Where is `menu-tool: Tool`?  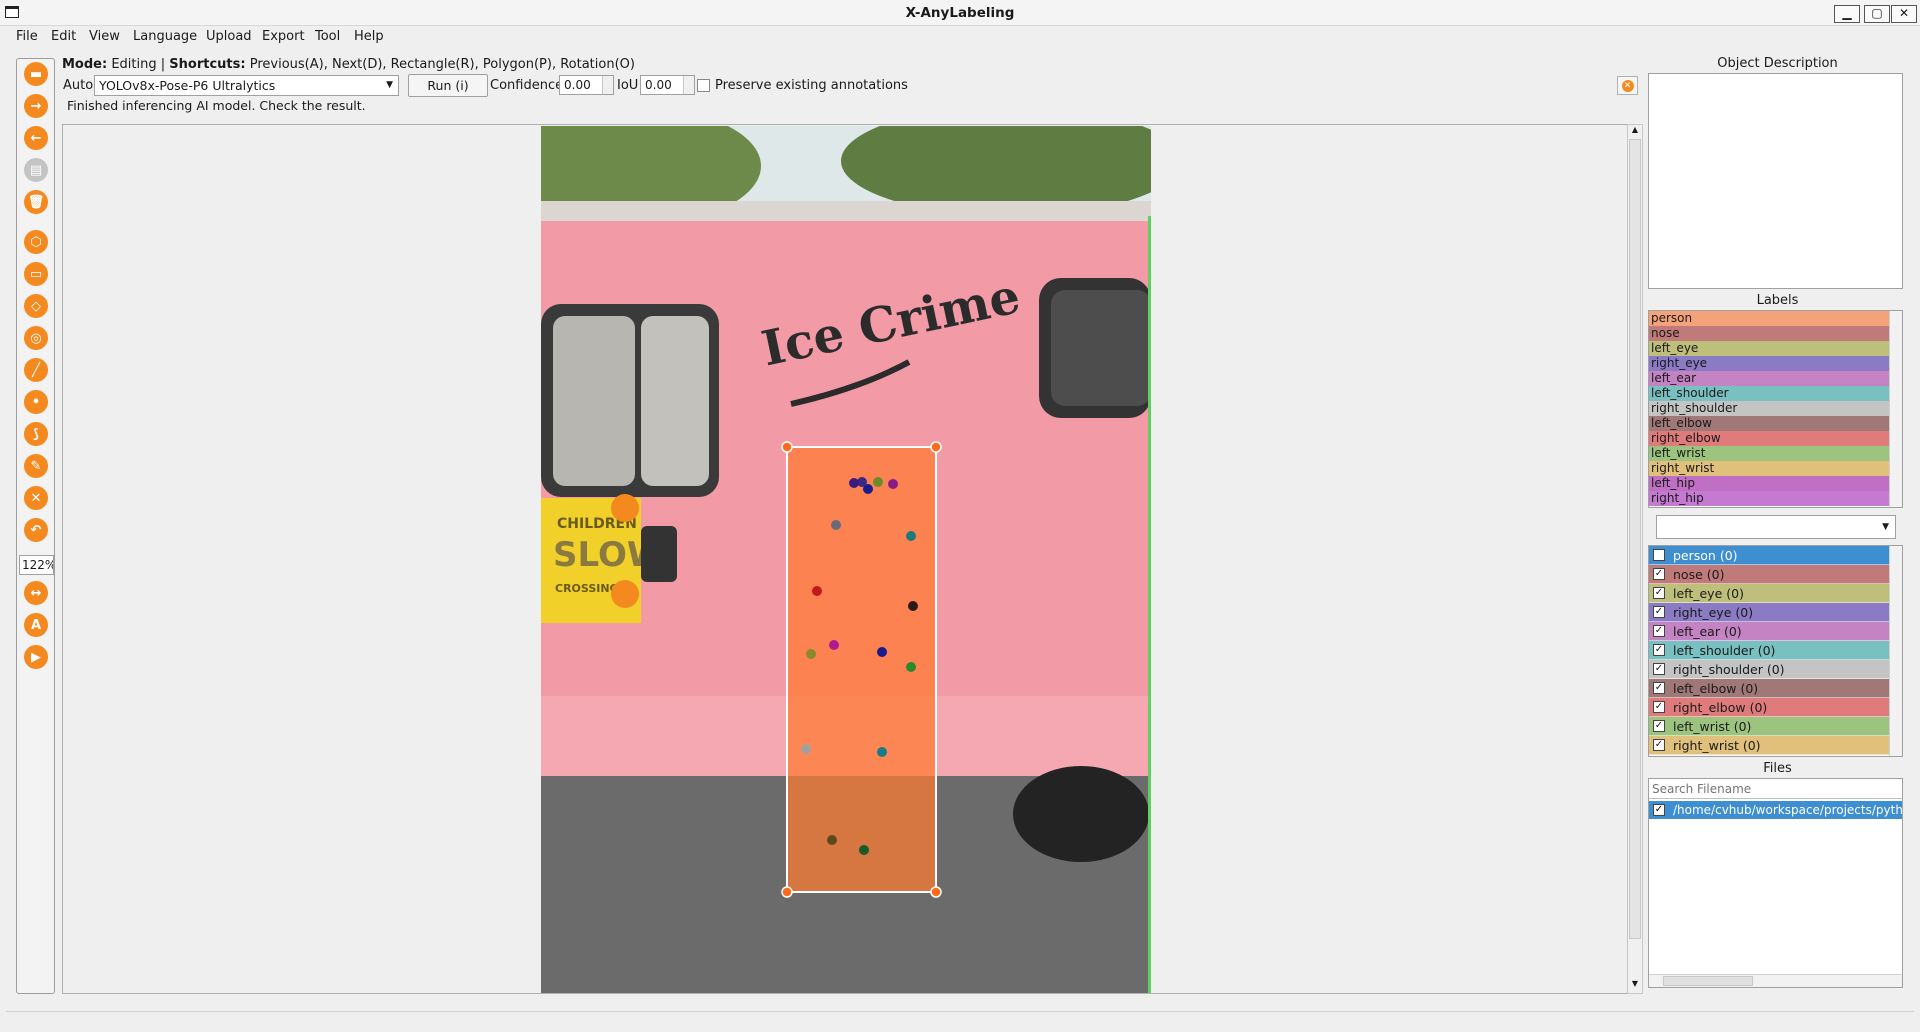 menu-tool: Tool is located at coordinates (327, 36).